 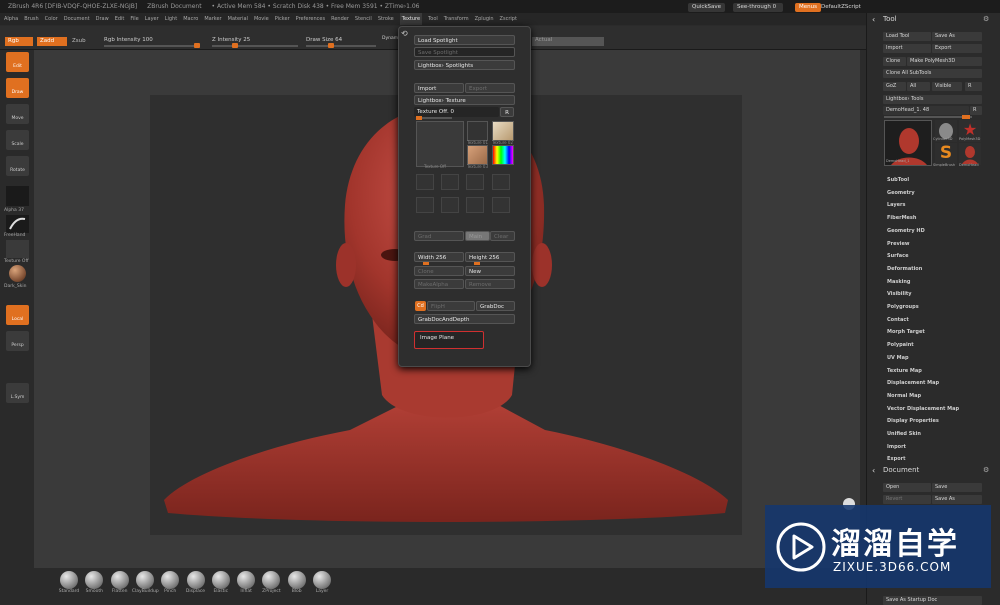 I want to click on texture-import-button: Import, so click(x=439, y=88).